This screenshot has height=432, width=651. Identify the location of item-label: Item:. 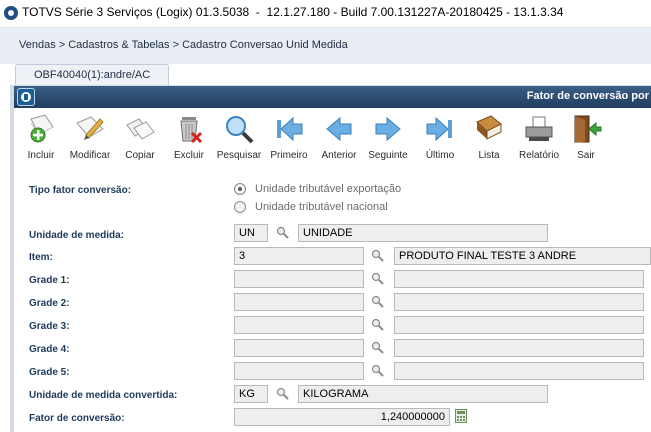
(41, 257).